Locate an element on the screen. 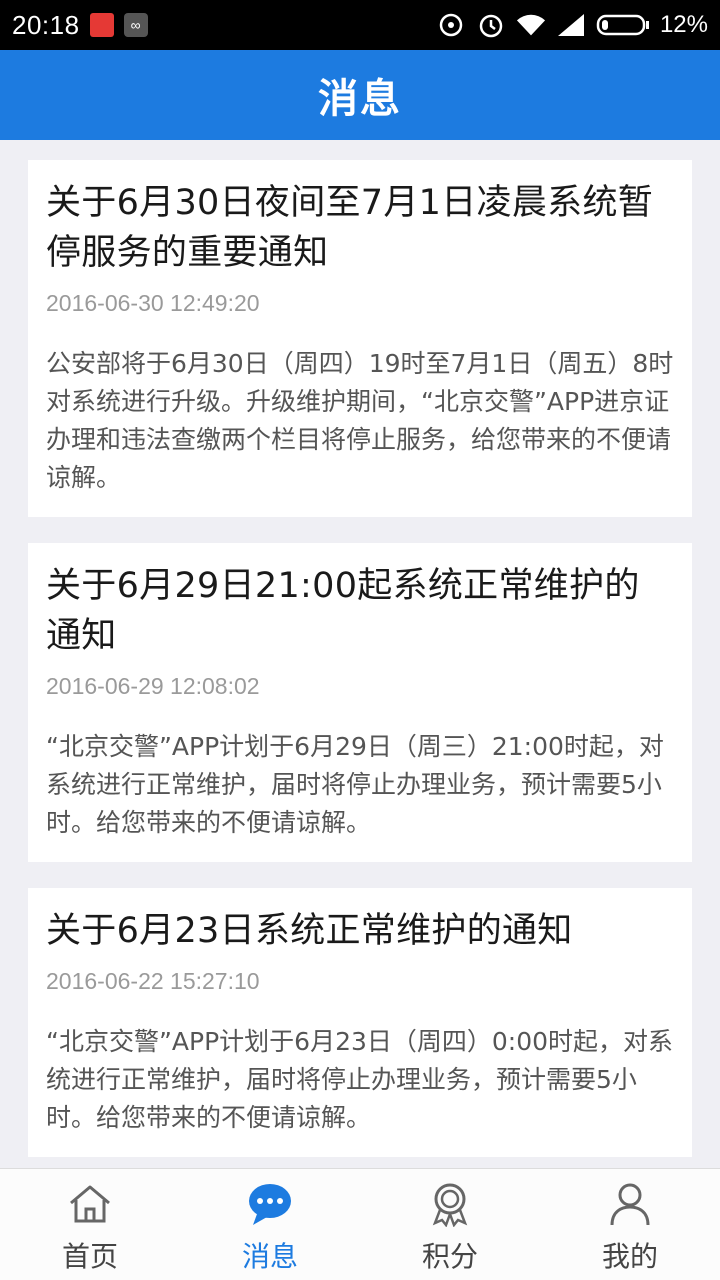  message-time: 2016-06-29 12:08:02 is located at coordinates (153, 686).